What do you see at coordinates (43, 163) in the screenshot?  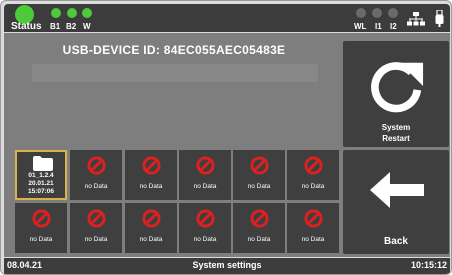 I see `folder-icon` at bounding box center [43, 163].